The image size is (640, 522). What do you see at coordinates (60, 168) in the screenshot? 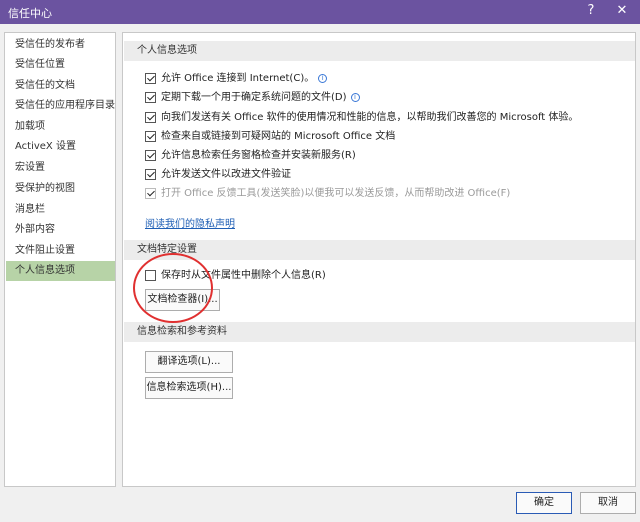
I see `sidebar-item-macro-settings: 宏设置` at bounding box center [60, 168].